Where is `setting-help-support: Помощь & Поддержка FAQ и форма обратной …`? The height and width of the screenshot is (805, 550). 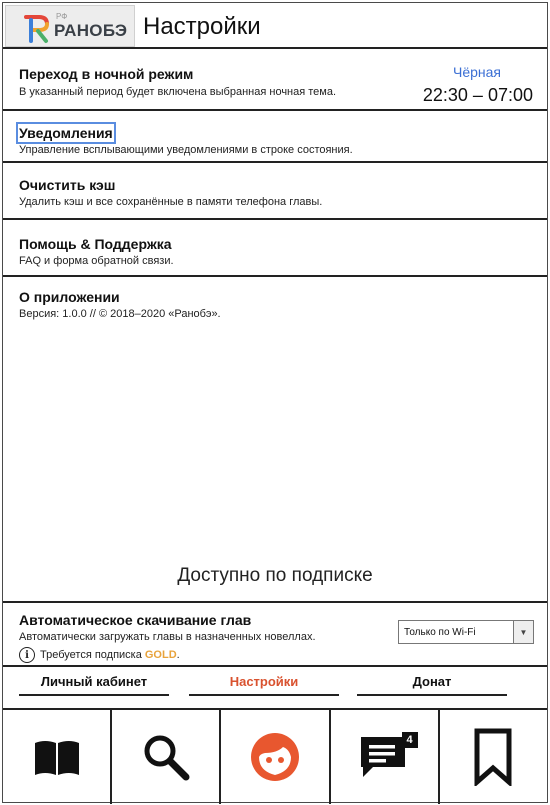
setting-help-support: Помощь & Поддержка FAQ и форма обратной … is located at coordinates (275, 249).